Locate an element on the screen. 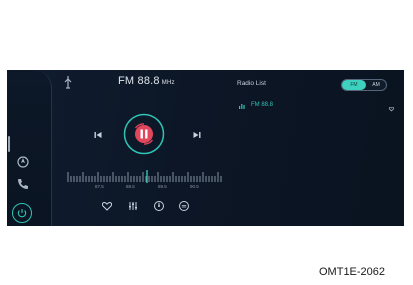 This screenshot has width=413, height=285. band-am-button: AM is located at coordinates (376, 85).